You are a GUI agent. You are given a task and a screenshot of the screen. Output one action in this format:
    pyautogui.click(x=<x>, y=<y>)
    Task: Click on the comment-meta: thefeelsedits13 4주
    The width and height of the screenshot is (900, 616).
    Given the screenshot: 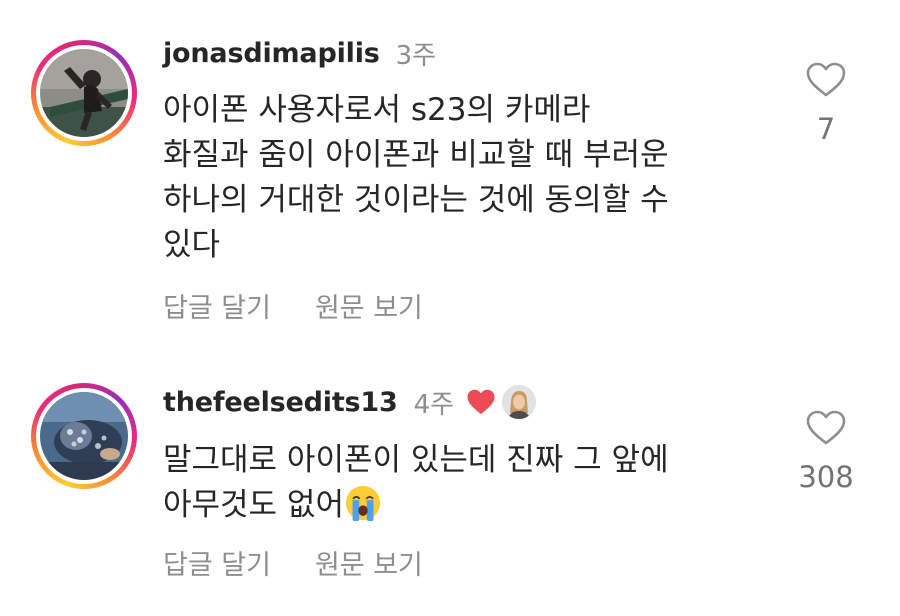 What is the action you would take?
    pyautogui.click(x=350, y=402)
    